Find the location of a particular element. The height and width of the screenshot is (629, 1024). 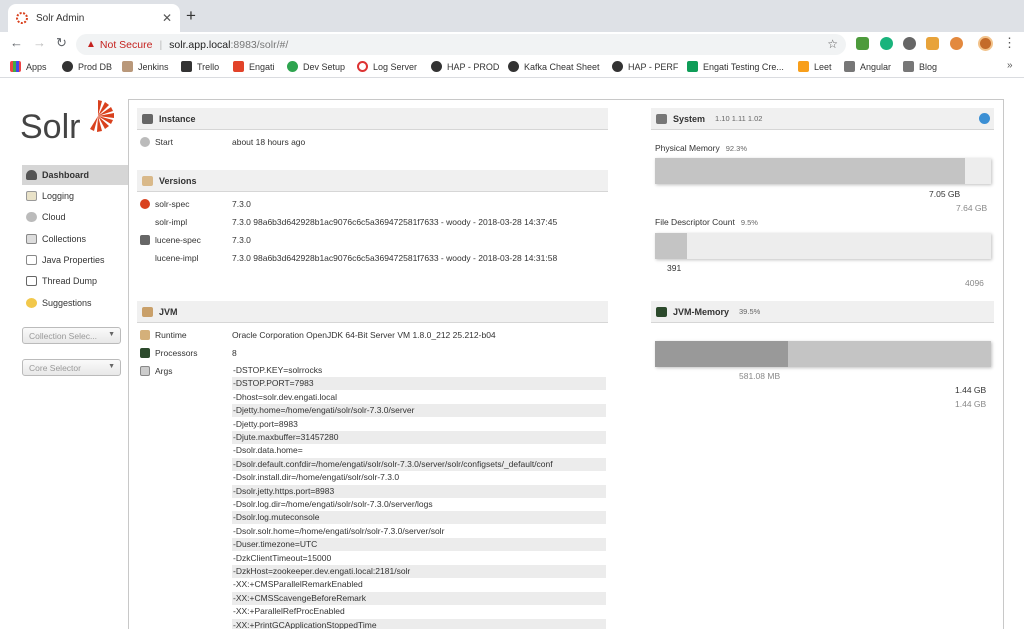

bookmark-log-server: Log Server is located at coordinates (387, 66).